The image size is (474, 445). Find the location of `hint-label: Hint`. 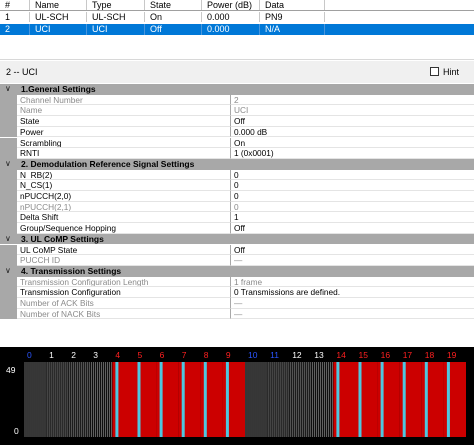

hint-label: Hint is located at coordinates (451, 72).